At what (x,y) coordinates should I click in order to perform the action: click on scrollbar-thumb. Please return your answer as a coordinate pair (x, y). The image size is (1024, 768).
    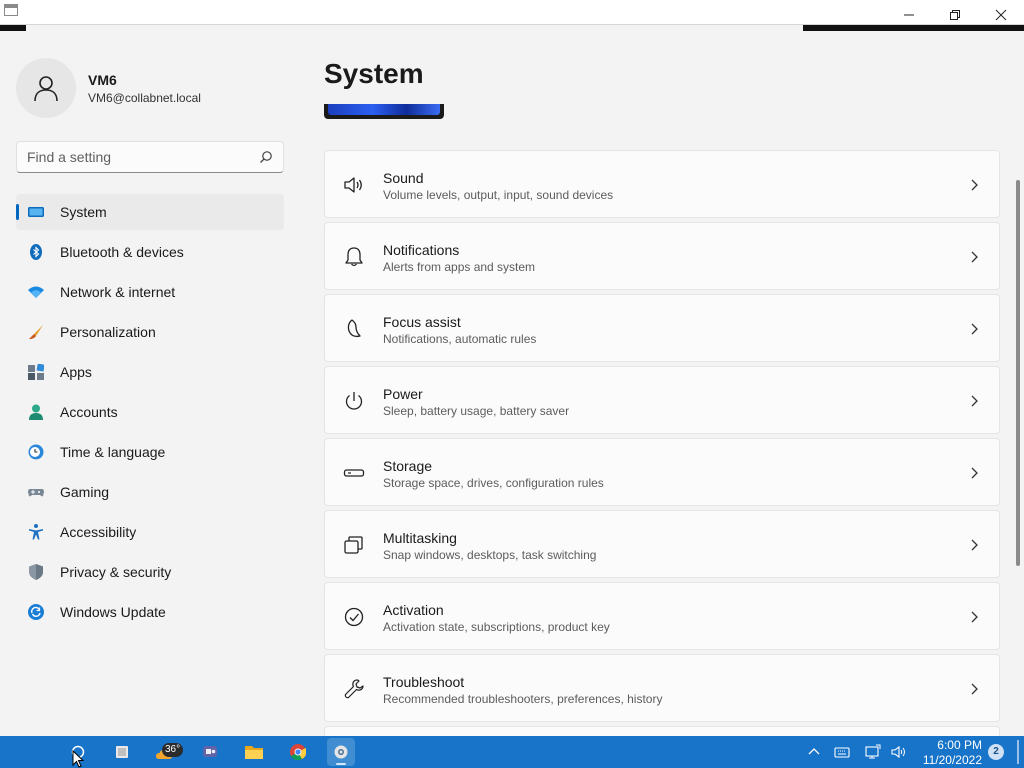
    Looking at the image, I should click on (1018, 373).